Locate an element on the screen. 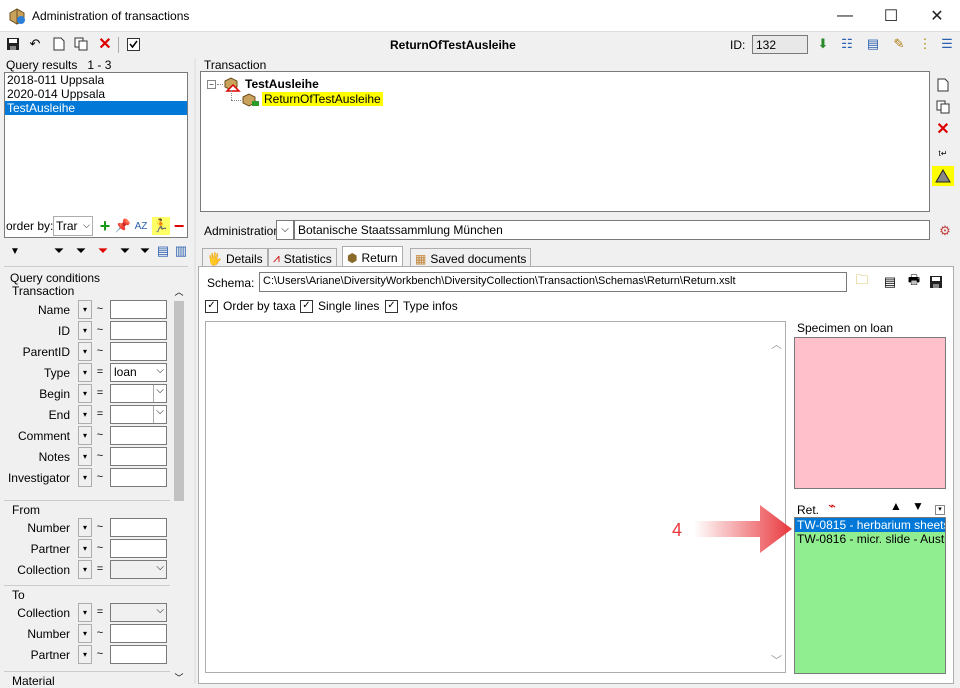 The width and height of the screenshot is (960, 688). tree-expander: − is located at coordinates (211, 84).